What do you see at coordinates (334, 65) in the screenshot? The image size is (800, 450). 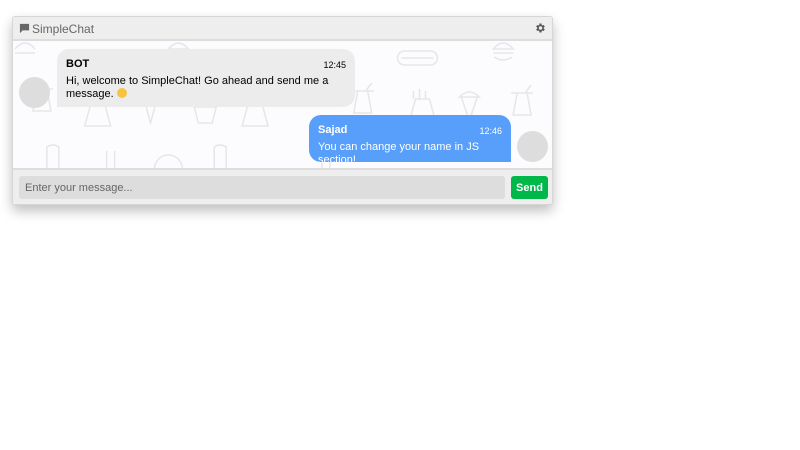 I see `message-time: 12:45` at bounding box center [334, 65].